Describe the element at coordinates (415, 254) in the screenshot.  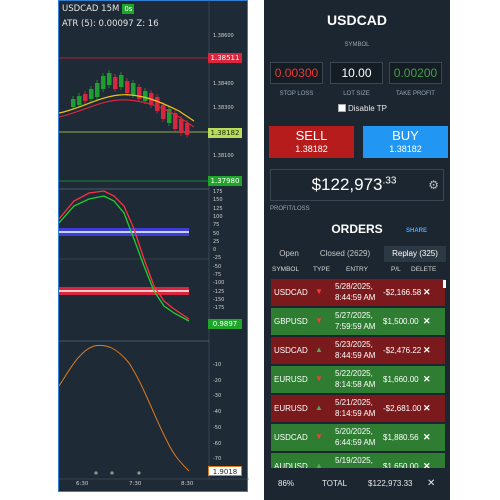
I see `tab-replay: Replay (325)` at that location.